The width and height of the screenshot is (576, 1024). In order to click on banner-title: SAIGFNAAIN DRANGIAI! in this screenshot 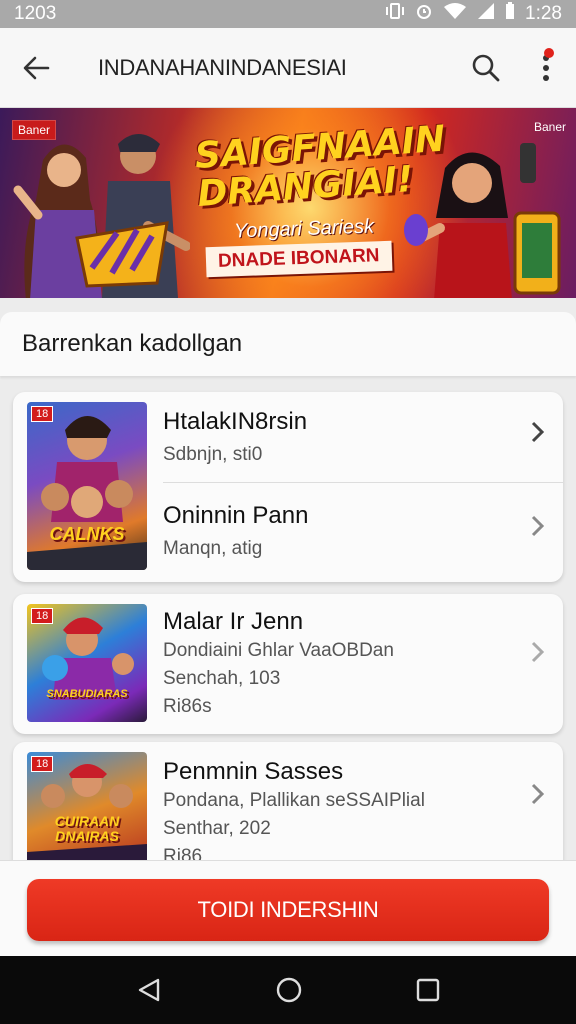, I will do `click(320, 166)`.